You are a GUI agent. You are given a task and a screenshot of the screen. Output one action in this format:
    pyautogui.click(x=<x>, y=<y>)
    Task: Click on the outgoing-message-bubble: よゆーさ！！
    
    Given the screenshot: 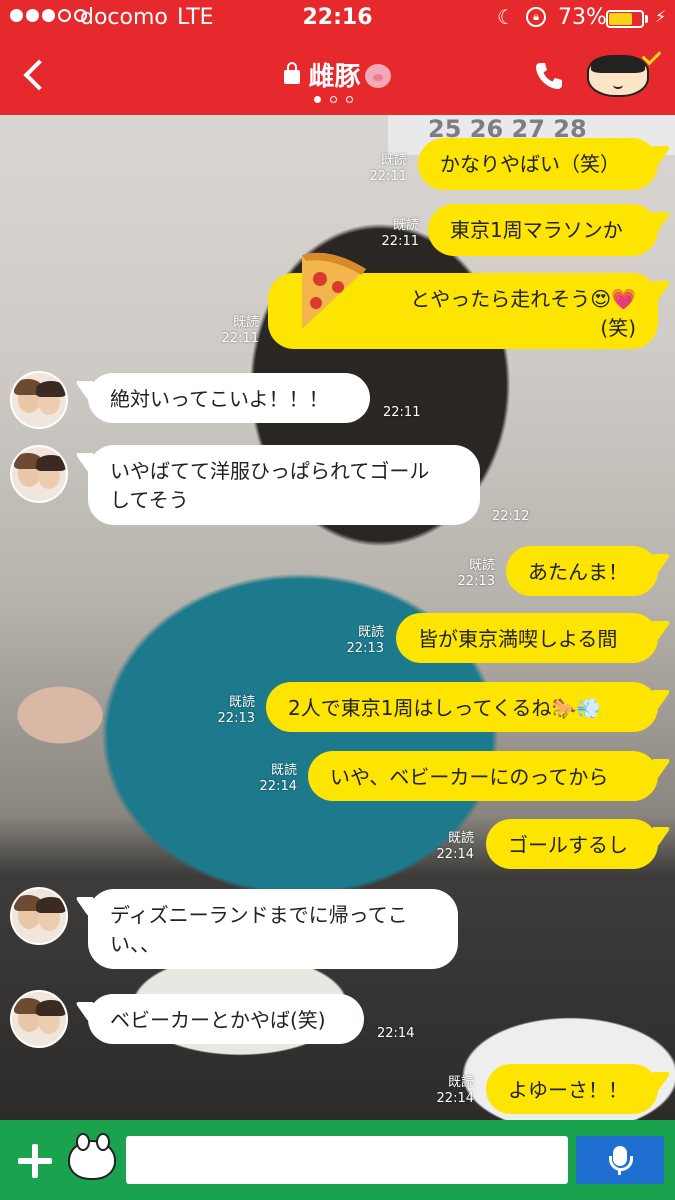 What is the action you would take?
    pyautogui.click(x=572, y=1089)
    